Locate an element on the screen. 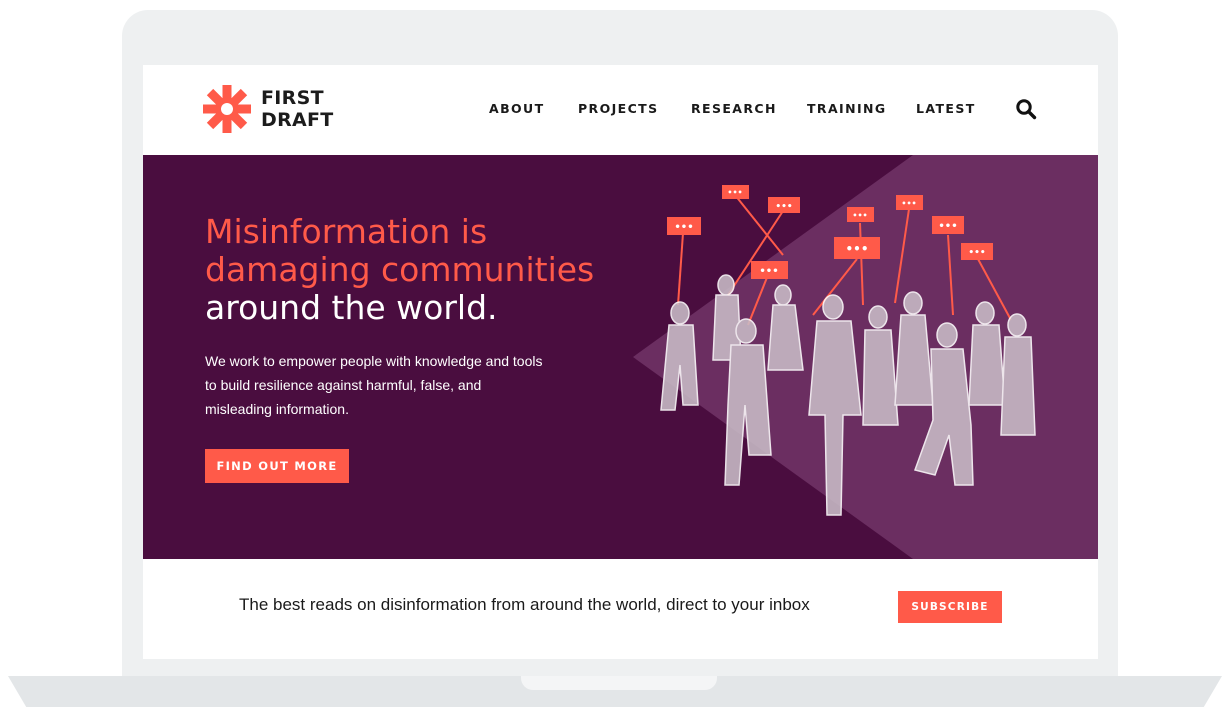 The width and height of the screenshot is (1230, 707). hero-headline-accent-2: damaging communities is located at coordinates (400, 269).